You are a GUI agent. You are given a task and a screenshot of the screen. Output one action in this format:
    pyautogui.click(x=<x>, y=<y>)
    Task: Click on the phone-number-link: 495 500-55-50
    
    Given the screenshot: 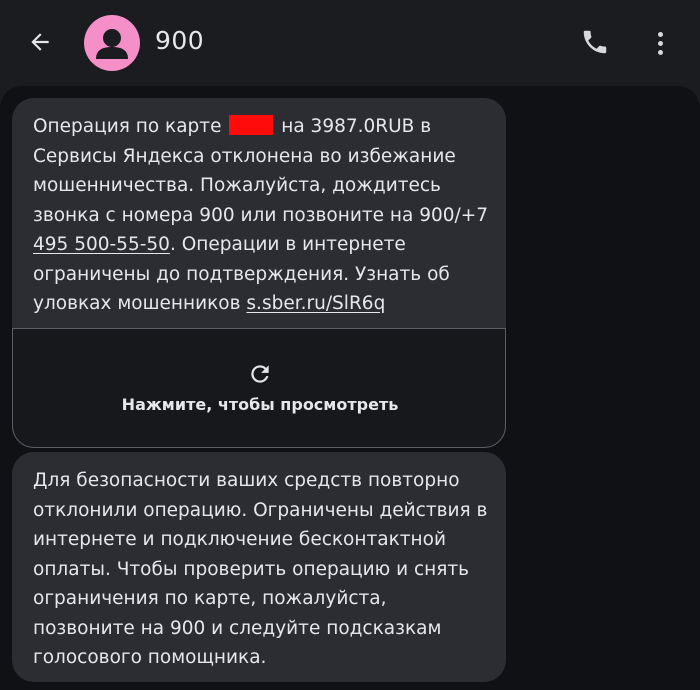 What is the action you would take?
    pyautogui.click(x=101, y=244)
    